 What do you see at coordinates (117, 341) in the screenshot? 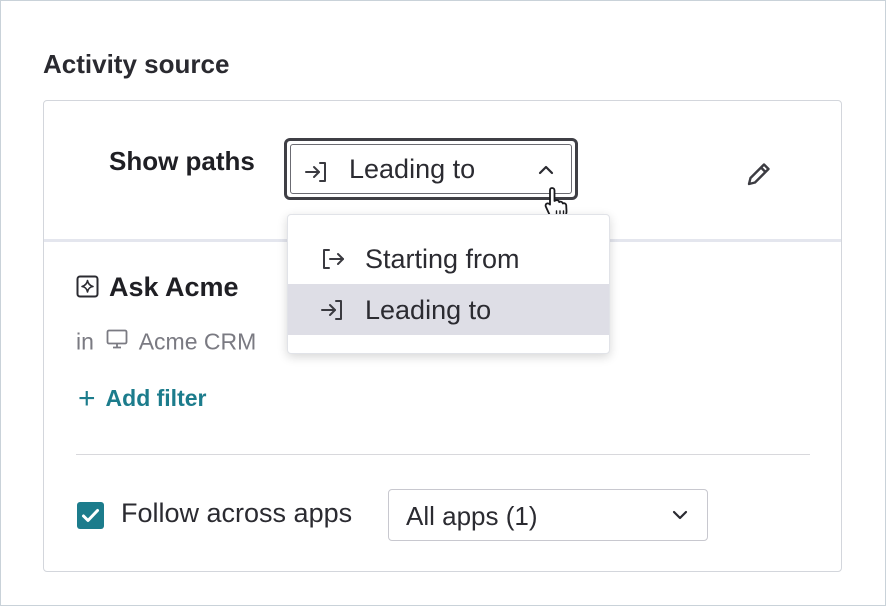
I see `monitor-icon` at bounding box center [117, 341].